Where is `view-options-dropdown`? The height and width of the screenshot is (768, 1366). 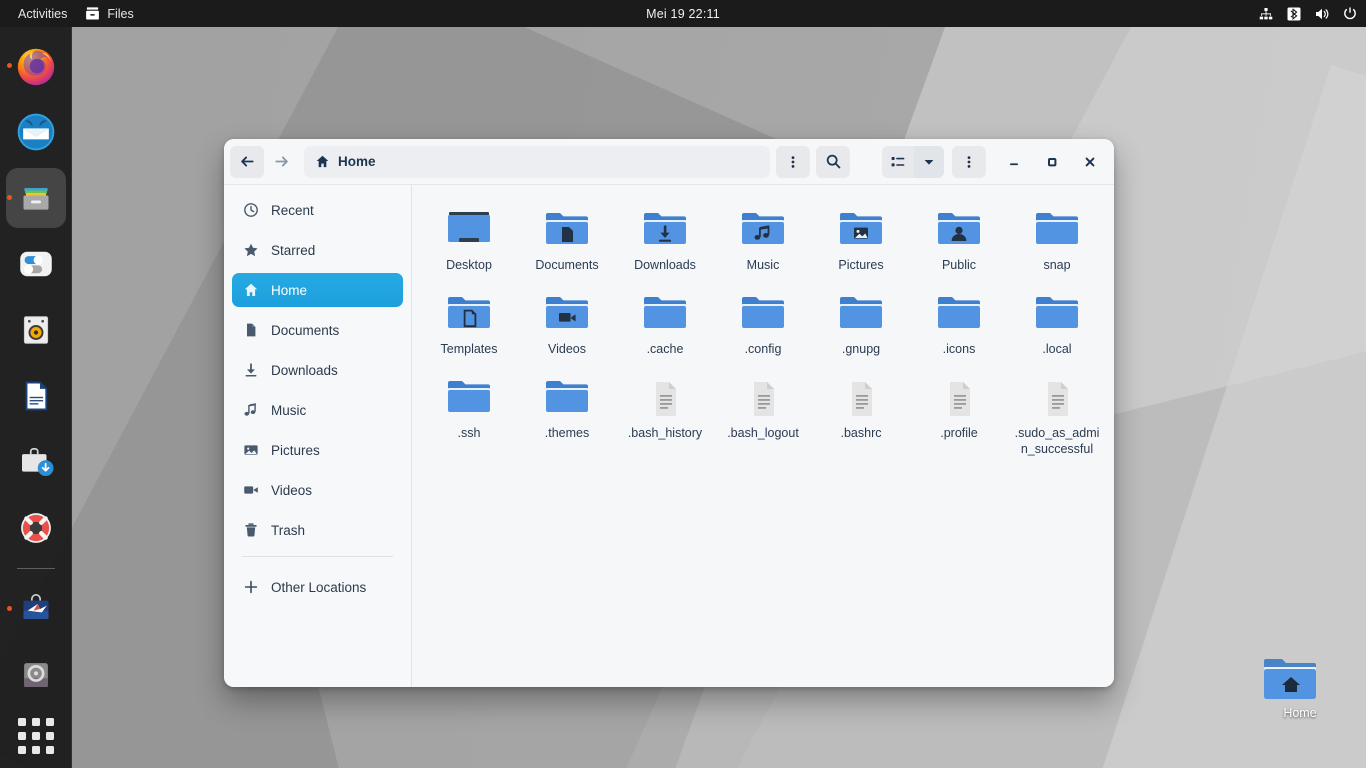
view-options-dropdown is located at coordinates (929, 161).